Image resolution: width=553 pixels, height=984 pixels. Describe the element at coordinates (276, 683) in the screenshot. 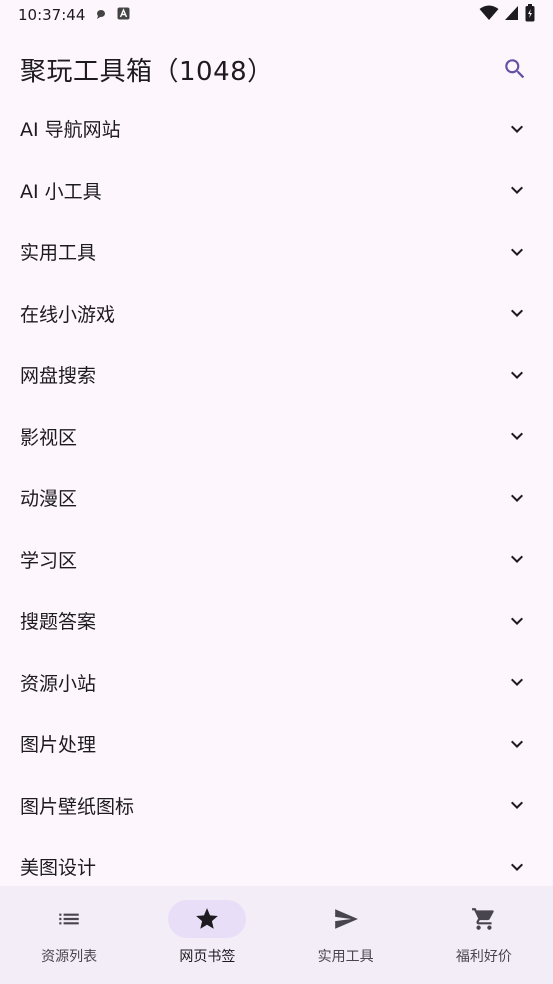

I see `category-item: 资源小站` at that location.